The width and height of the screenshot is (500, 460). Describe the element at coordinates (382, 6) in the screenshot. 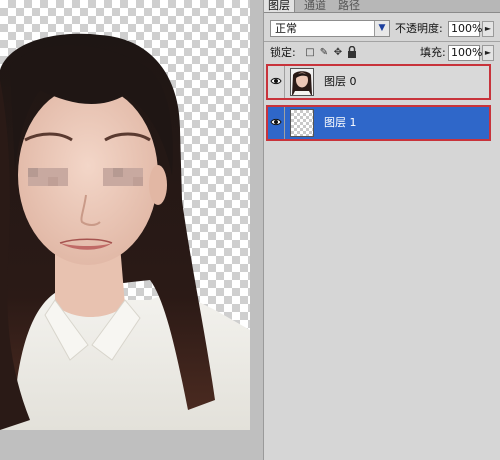

I see `panel-tab-strip: 图层 通道 路径` at that location.